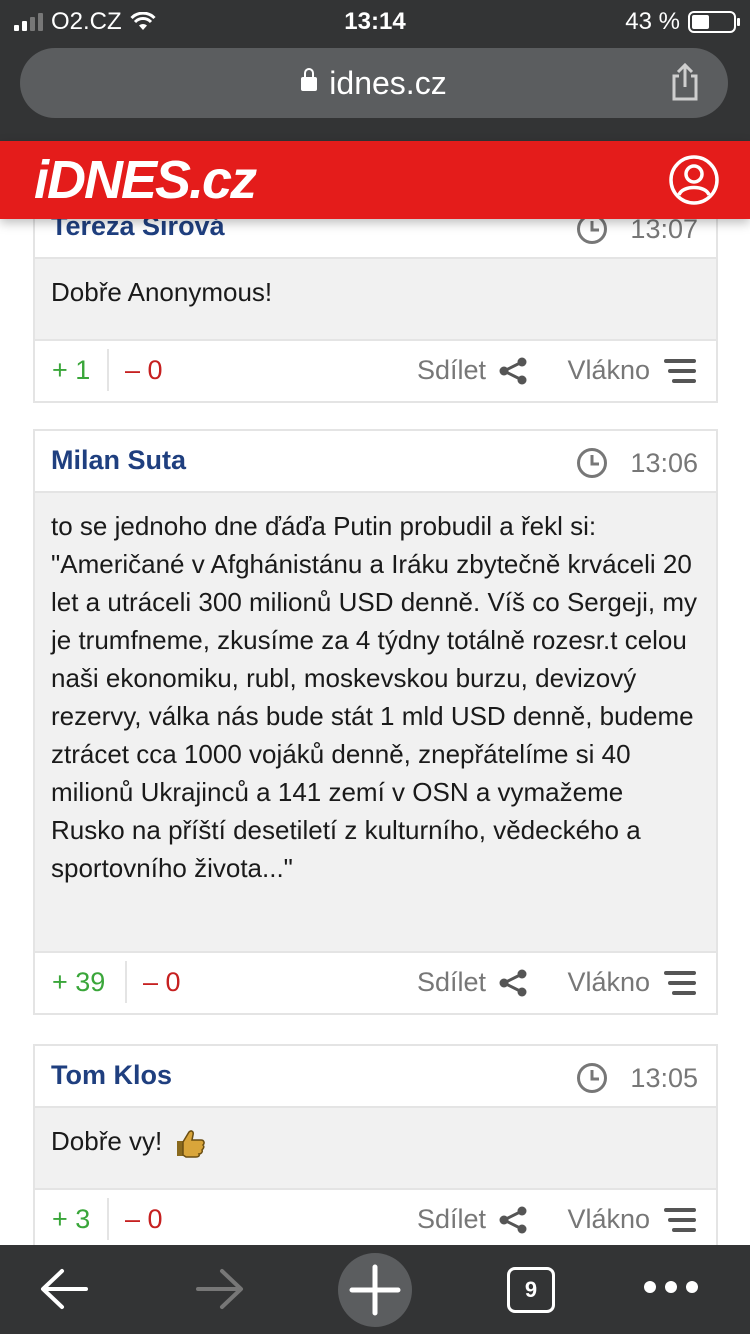  Describe the element at coordinates (664, 231) in the screenshot. I see `comment-time: 13:07` at that location.